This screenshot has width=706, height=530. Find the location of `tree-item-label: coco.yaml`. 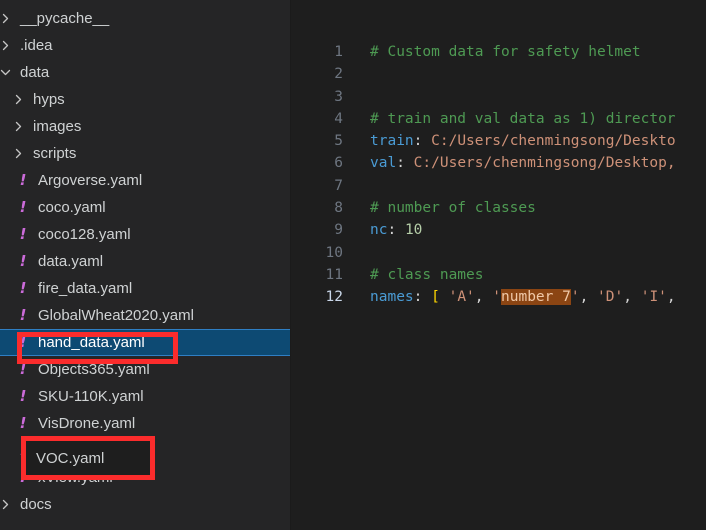

tree-item-label: coco.yaml is located at coordinates (72, 207).